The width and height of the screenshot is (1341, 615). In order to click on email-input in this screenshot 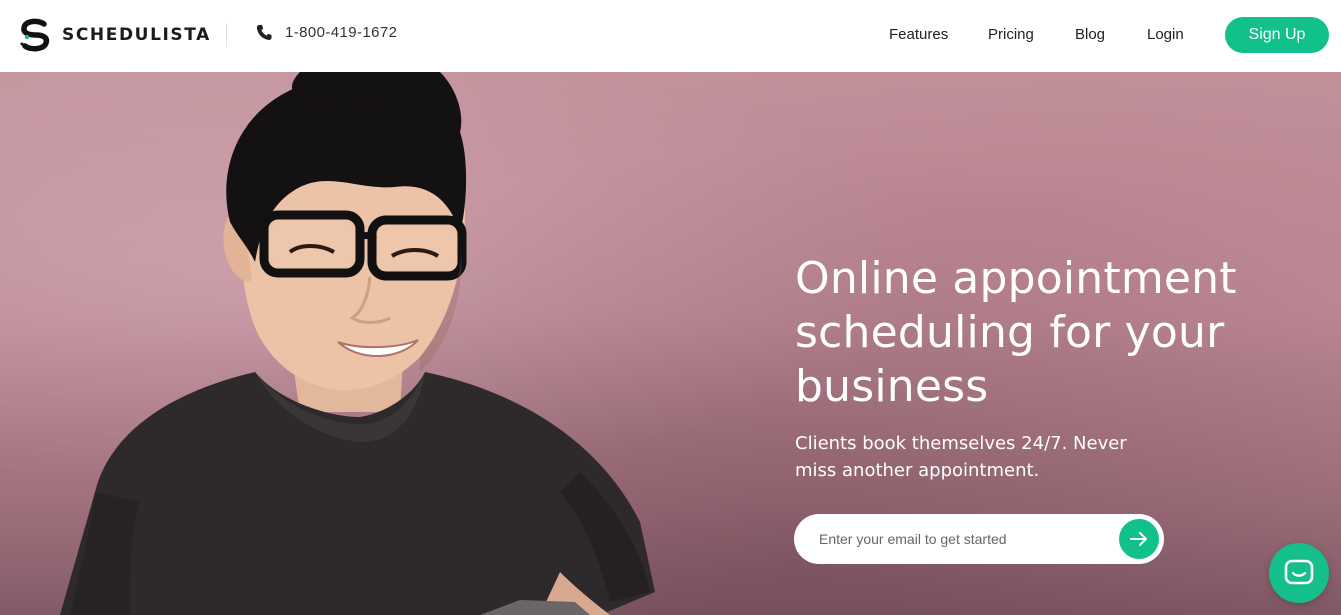, I will do `click(964, 539)`.